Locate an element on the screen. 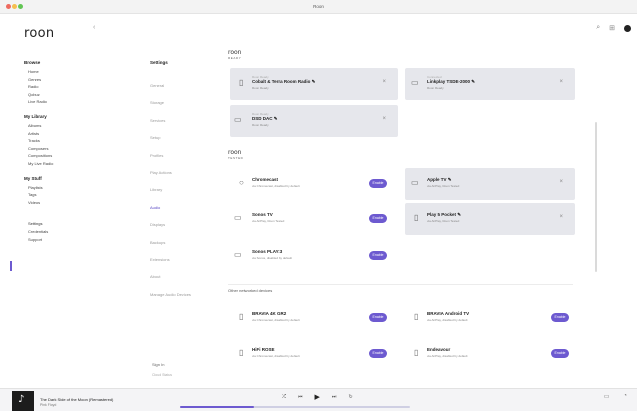  settings-item-about: About is located at coordinates (180, 276).